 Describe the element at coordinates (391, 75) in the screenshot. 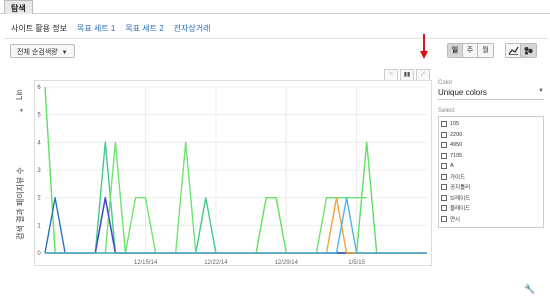

I see `bubble-view-icon: ⁘` at that location.